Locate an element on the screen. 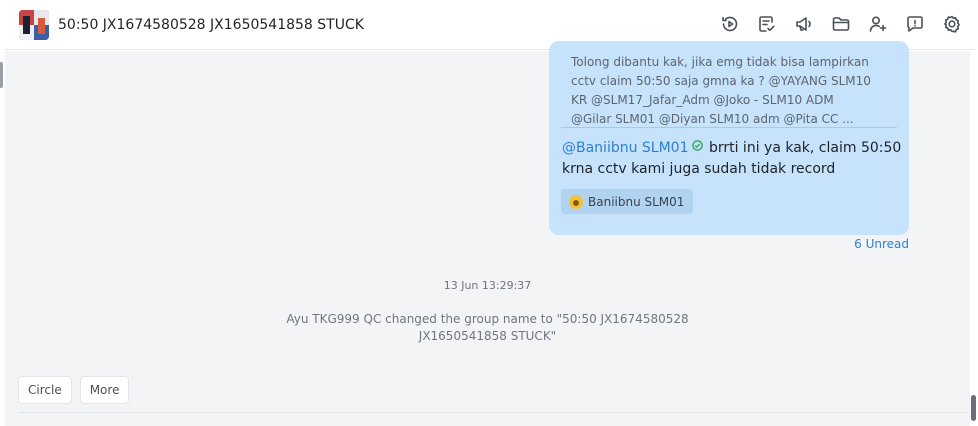 The image size is (978, 426). scrollbar-track is located at coordinates (974, 238).